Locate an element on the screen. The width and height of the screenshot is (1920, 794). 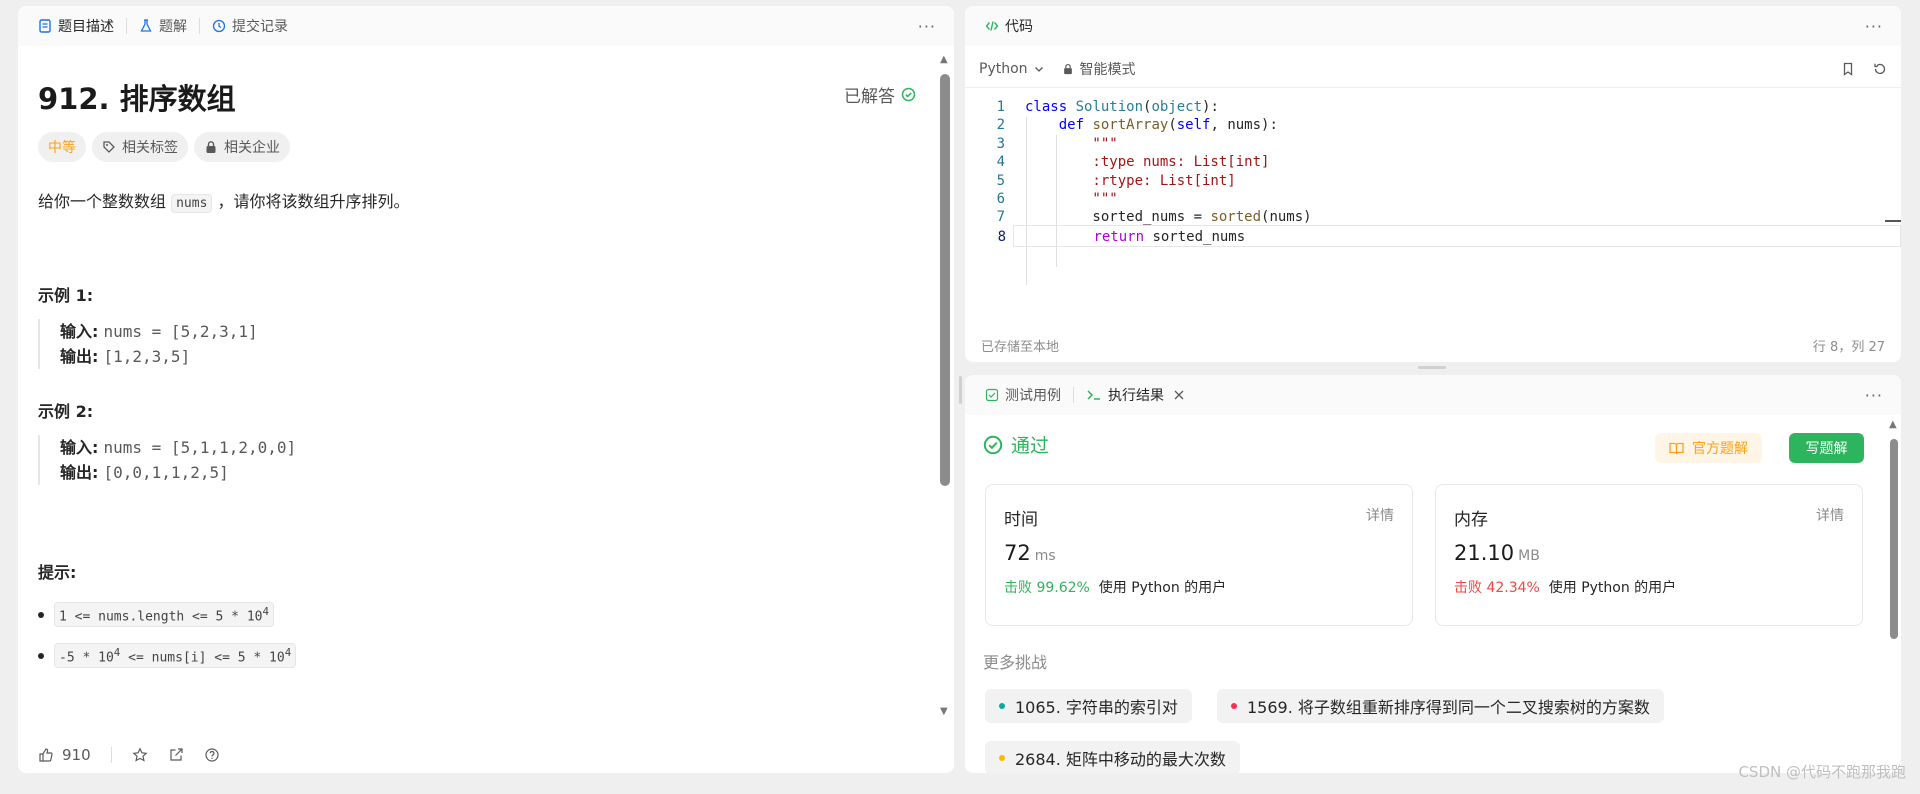
reset-icon is located at coordinates (1880, 69).